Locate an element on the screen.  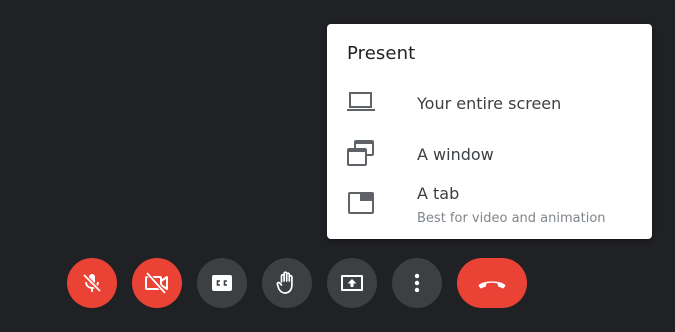
present-option-label: Your entire screen is located at coordinates (489, 103).